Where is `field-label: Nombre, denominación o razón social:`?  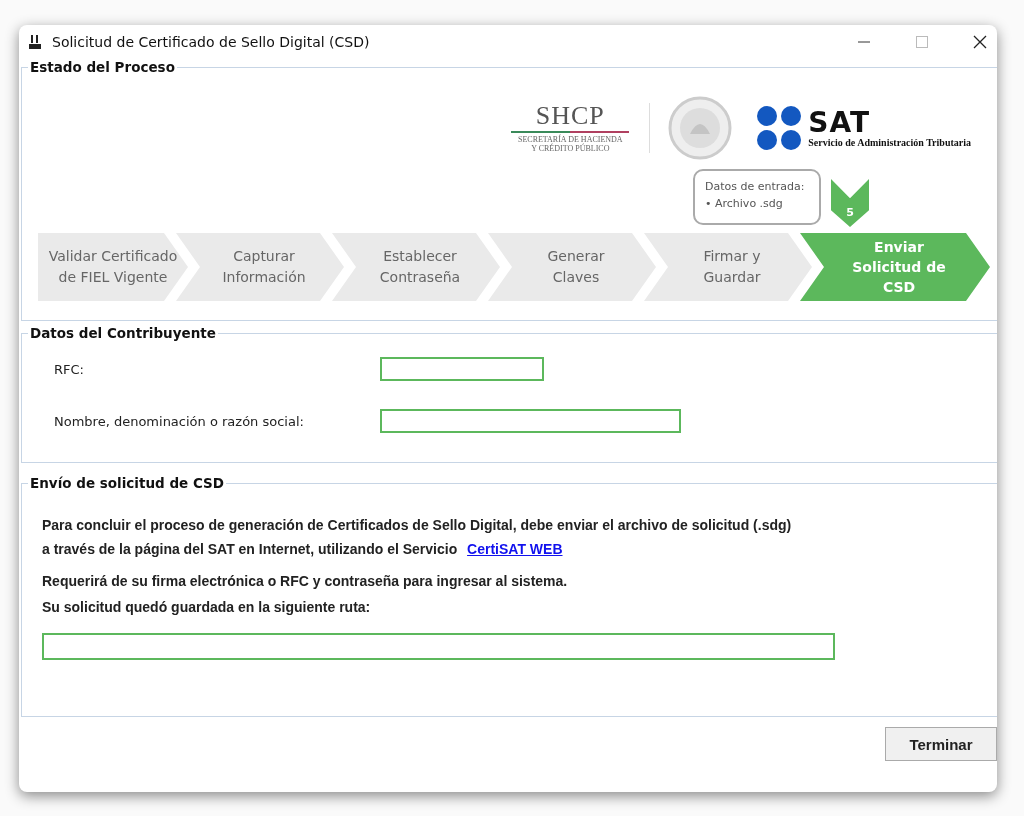 field-label: Nombre, denominación o razón social: is located at coordinates (179, 421).